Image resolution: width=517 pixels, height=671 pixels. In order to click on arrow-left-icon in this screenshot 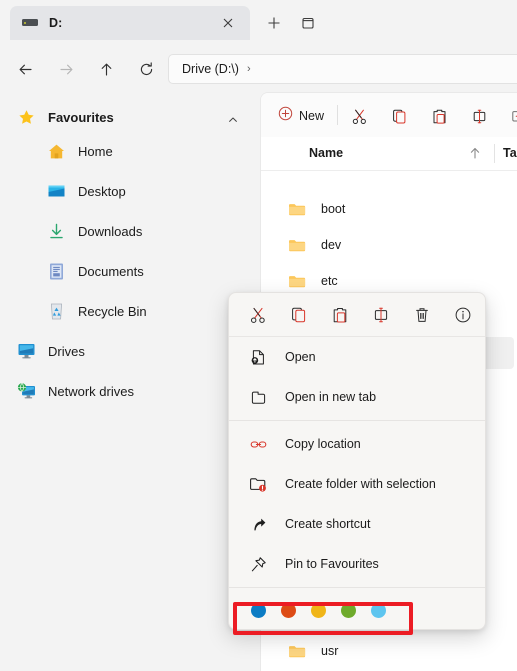, I will do `click(25, 69)`.